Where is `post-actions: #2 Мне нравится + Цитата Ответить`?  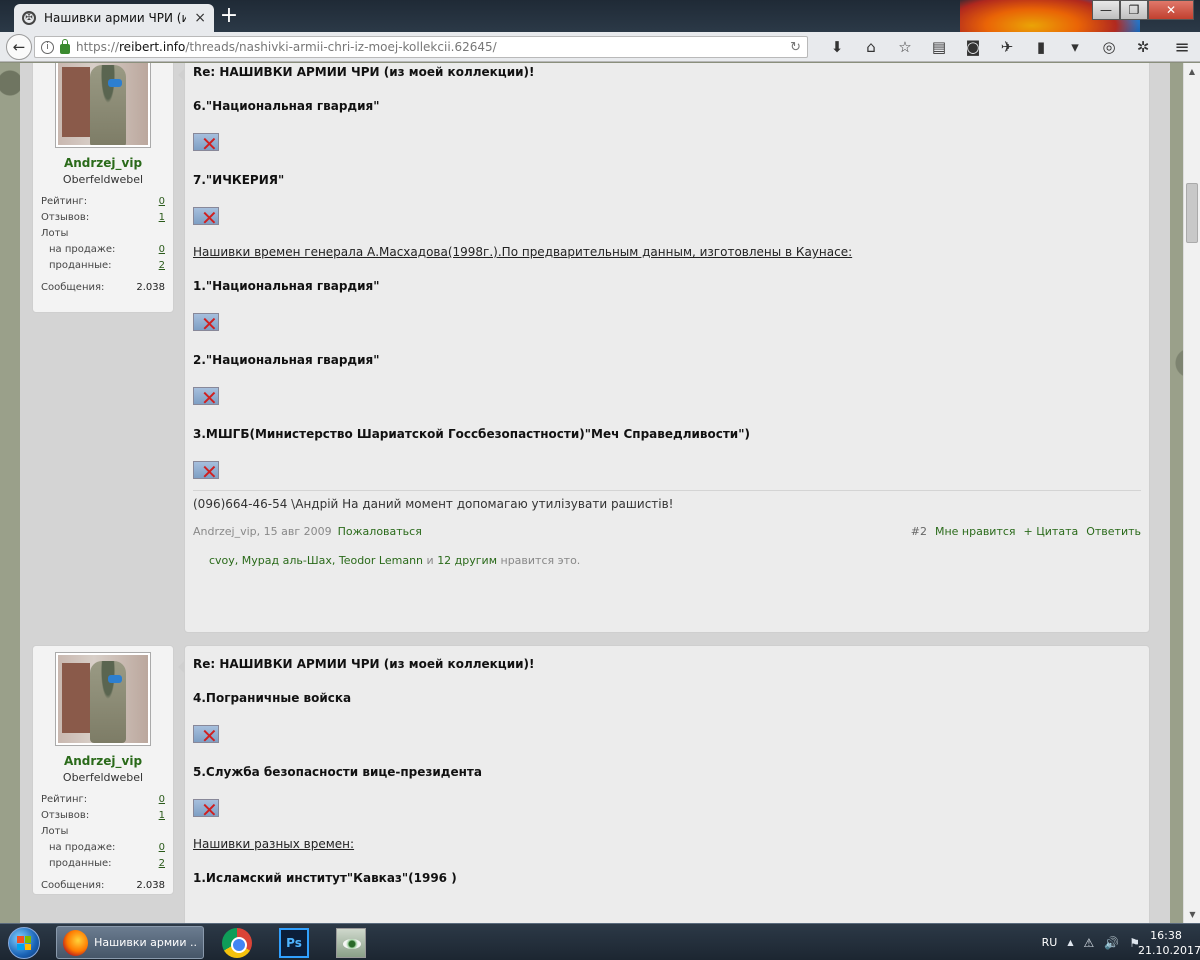
post-actions: #2 Мне нравится + Цитата Ответить is located at coordinates (1026, 531).